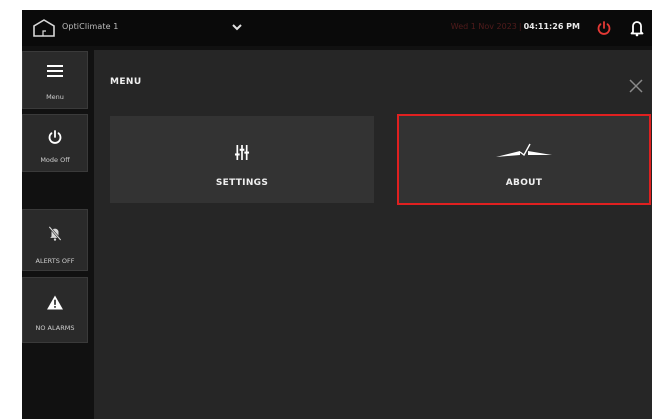 The image size is (669, 419). Describe the element at coordinates (55, 302) in the screenshot. I see `warning-icon` at that location.